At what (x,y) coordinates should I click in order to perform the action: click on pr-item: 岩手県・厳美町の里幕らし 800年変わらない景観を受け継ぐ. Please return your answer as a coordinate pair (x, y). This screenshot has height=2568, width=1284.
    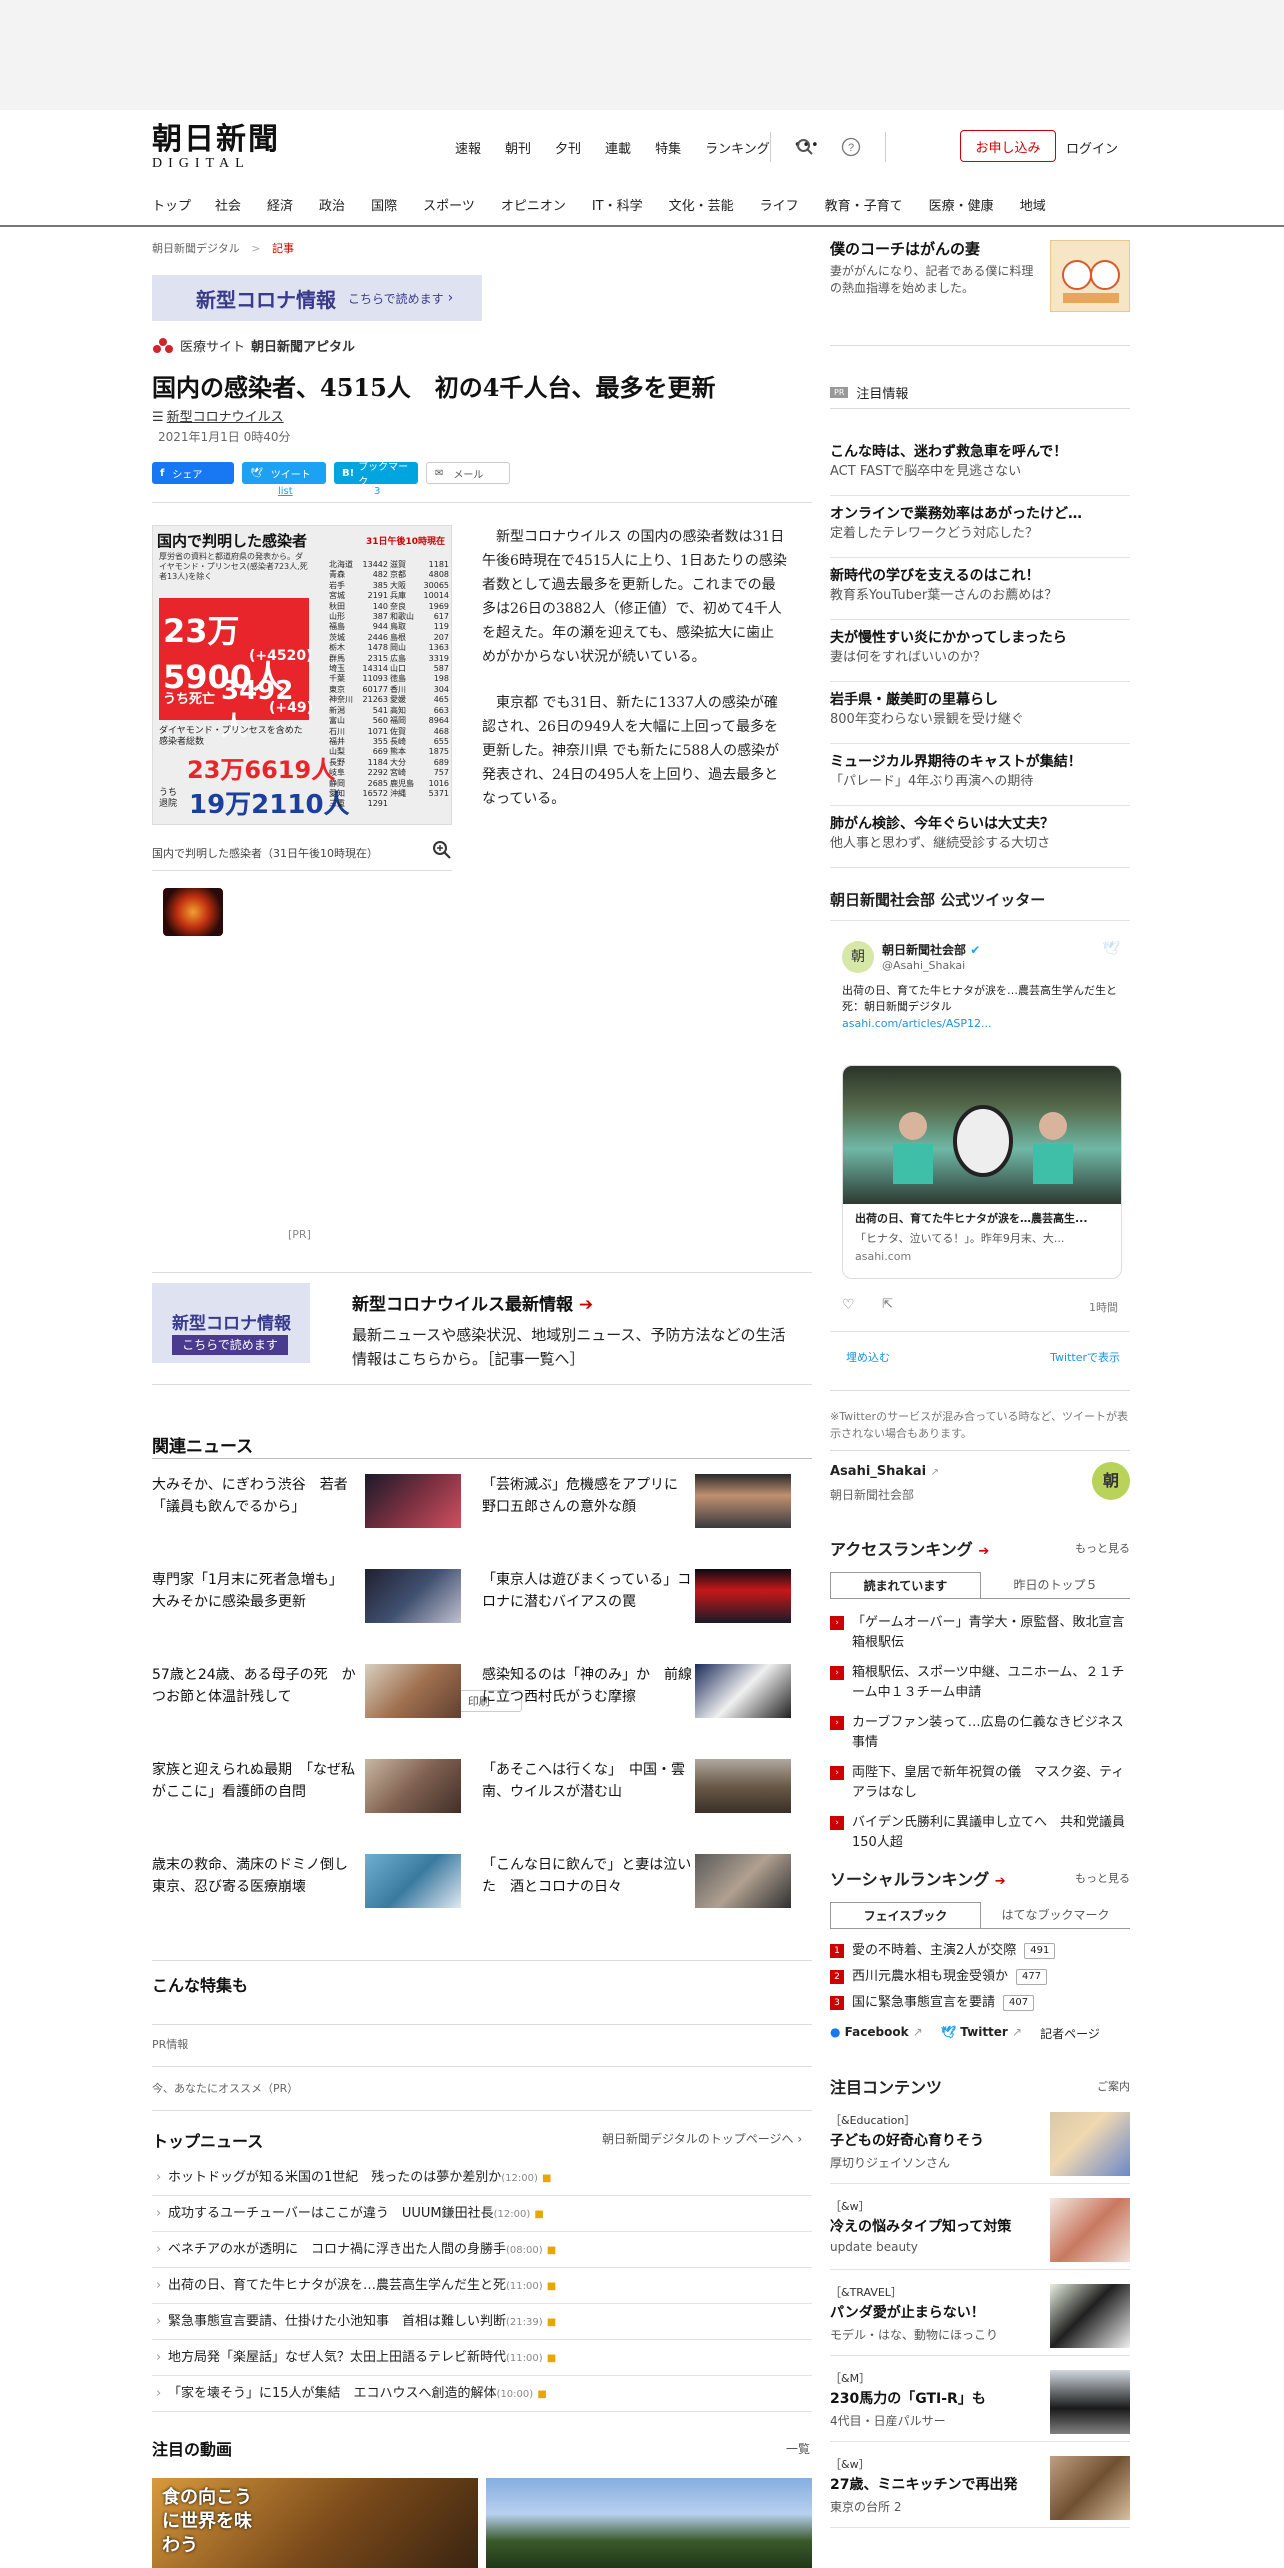
    Looking at the image, I should click on (980, 713).